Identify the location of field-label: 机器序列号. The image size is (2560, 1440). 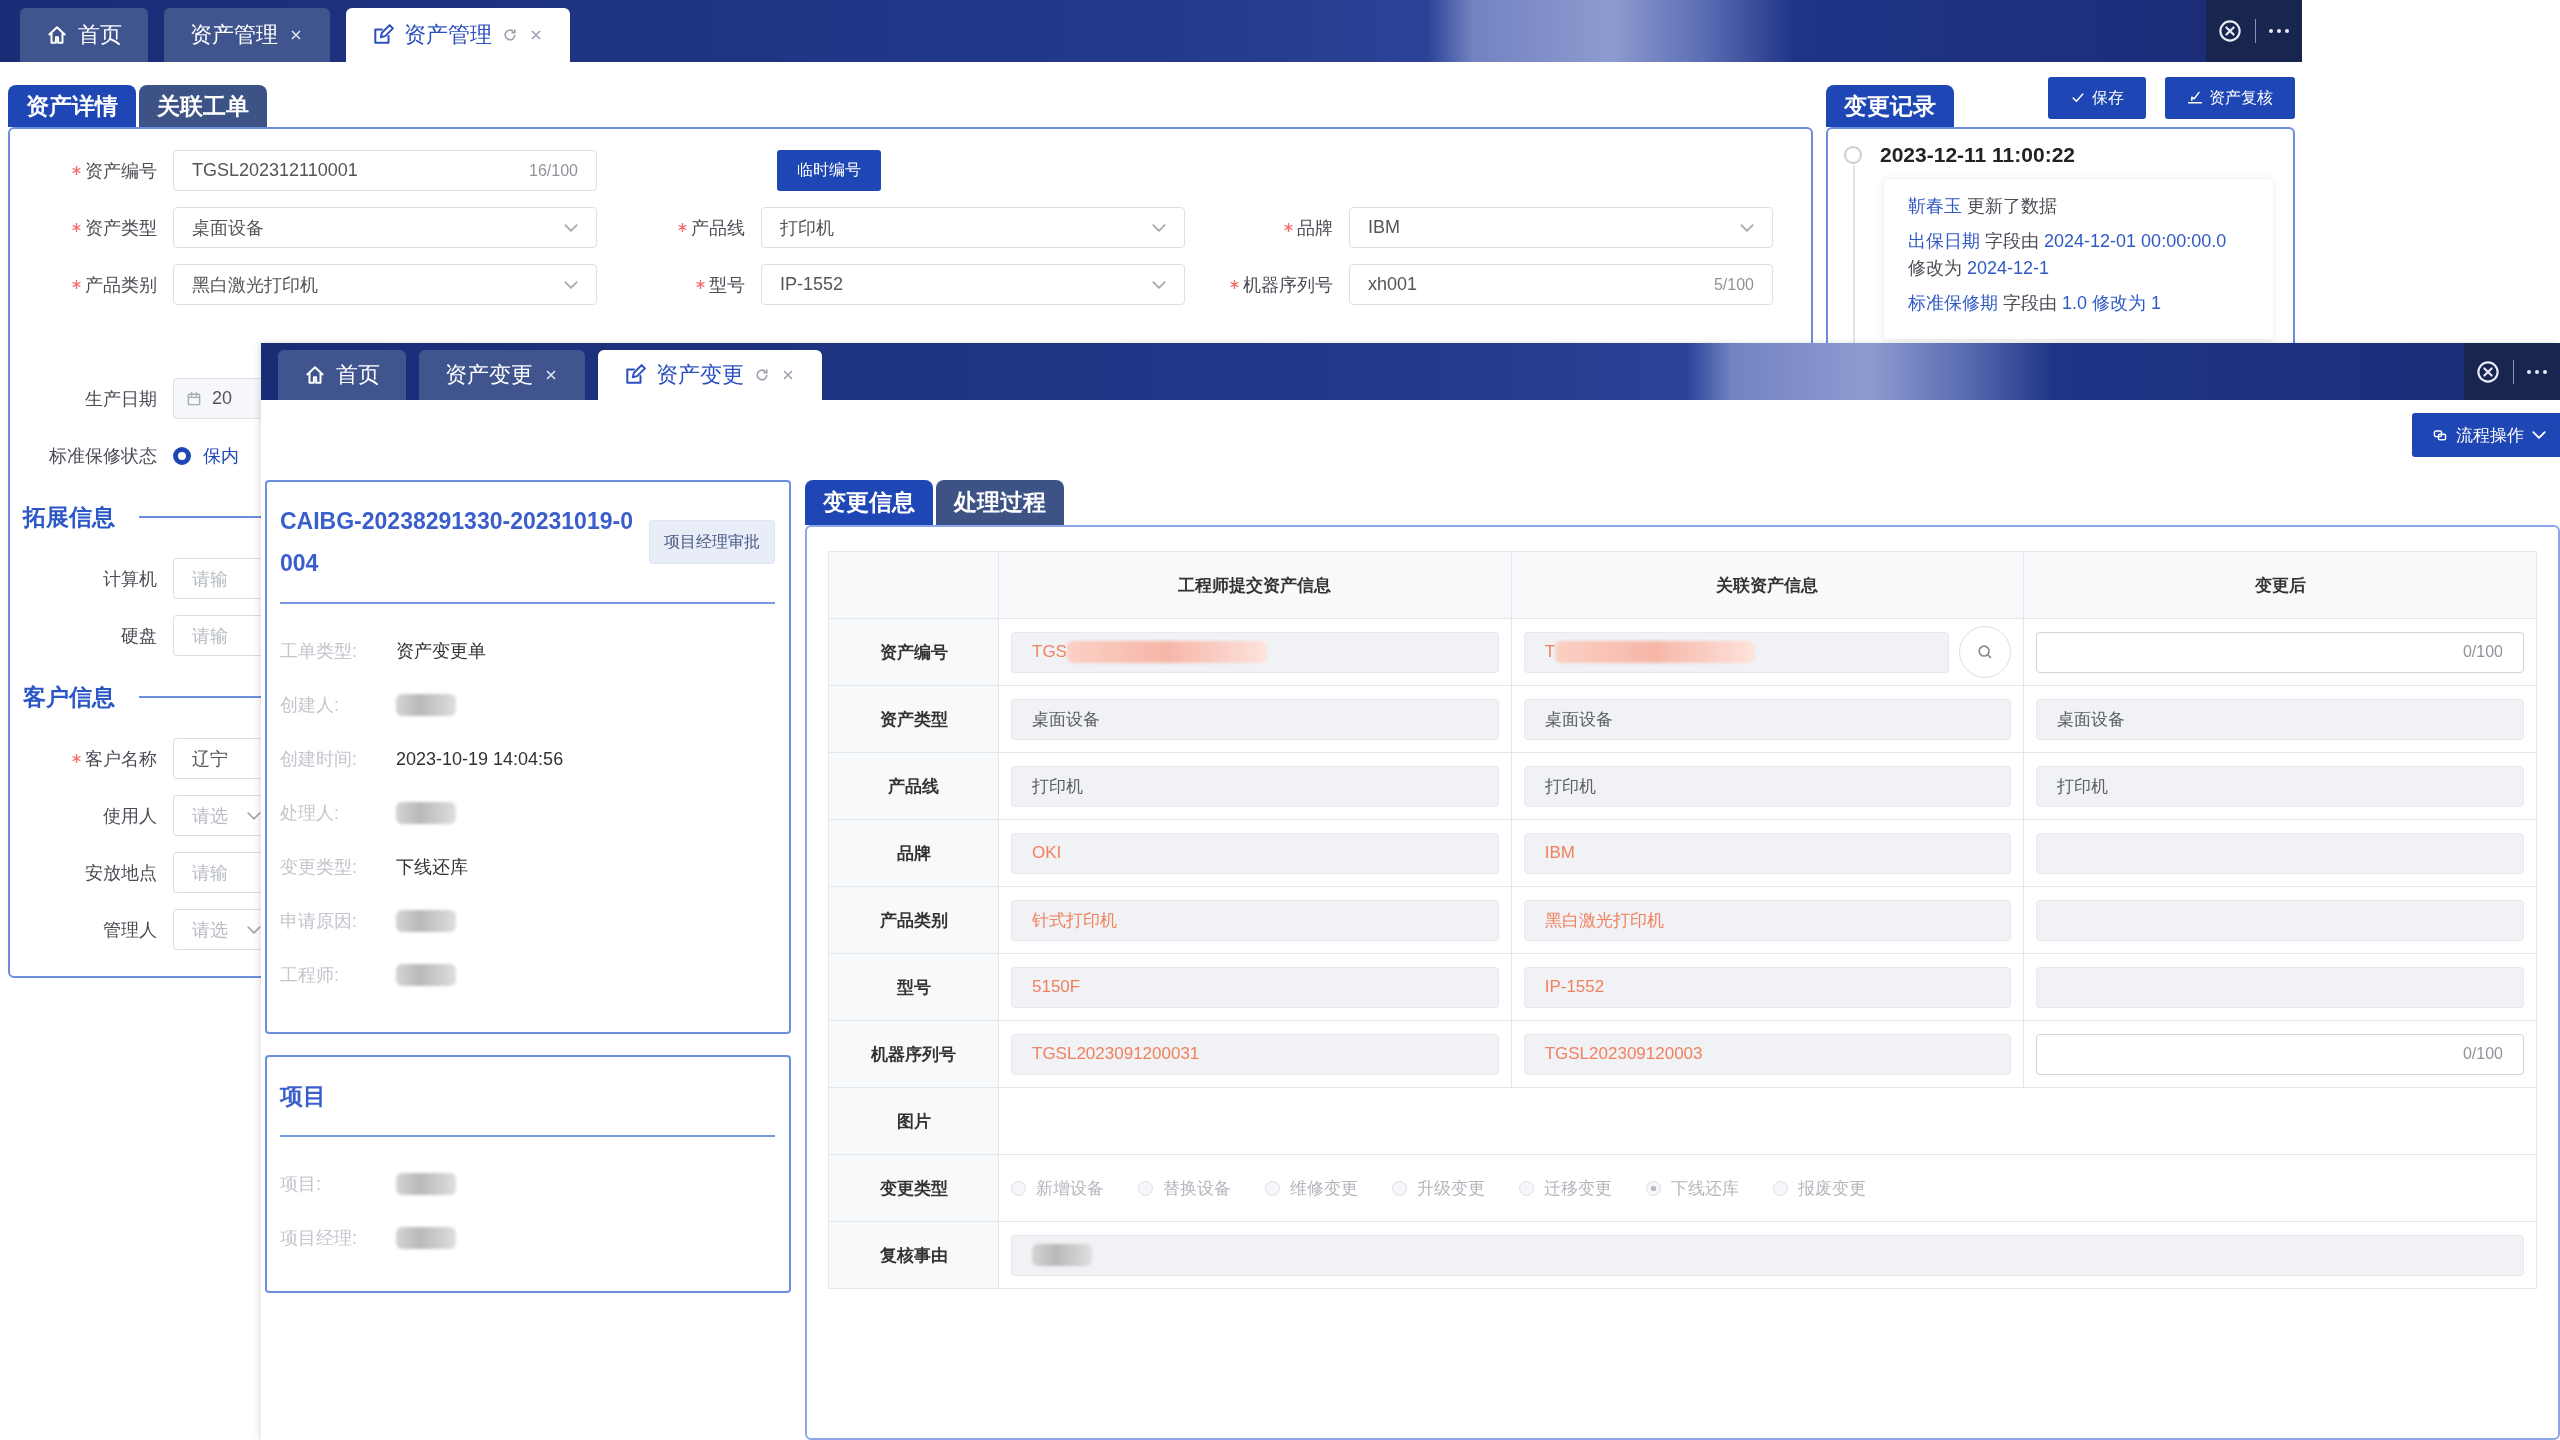
(1288, 285).